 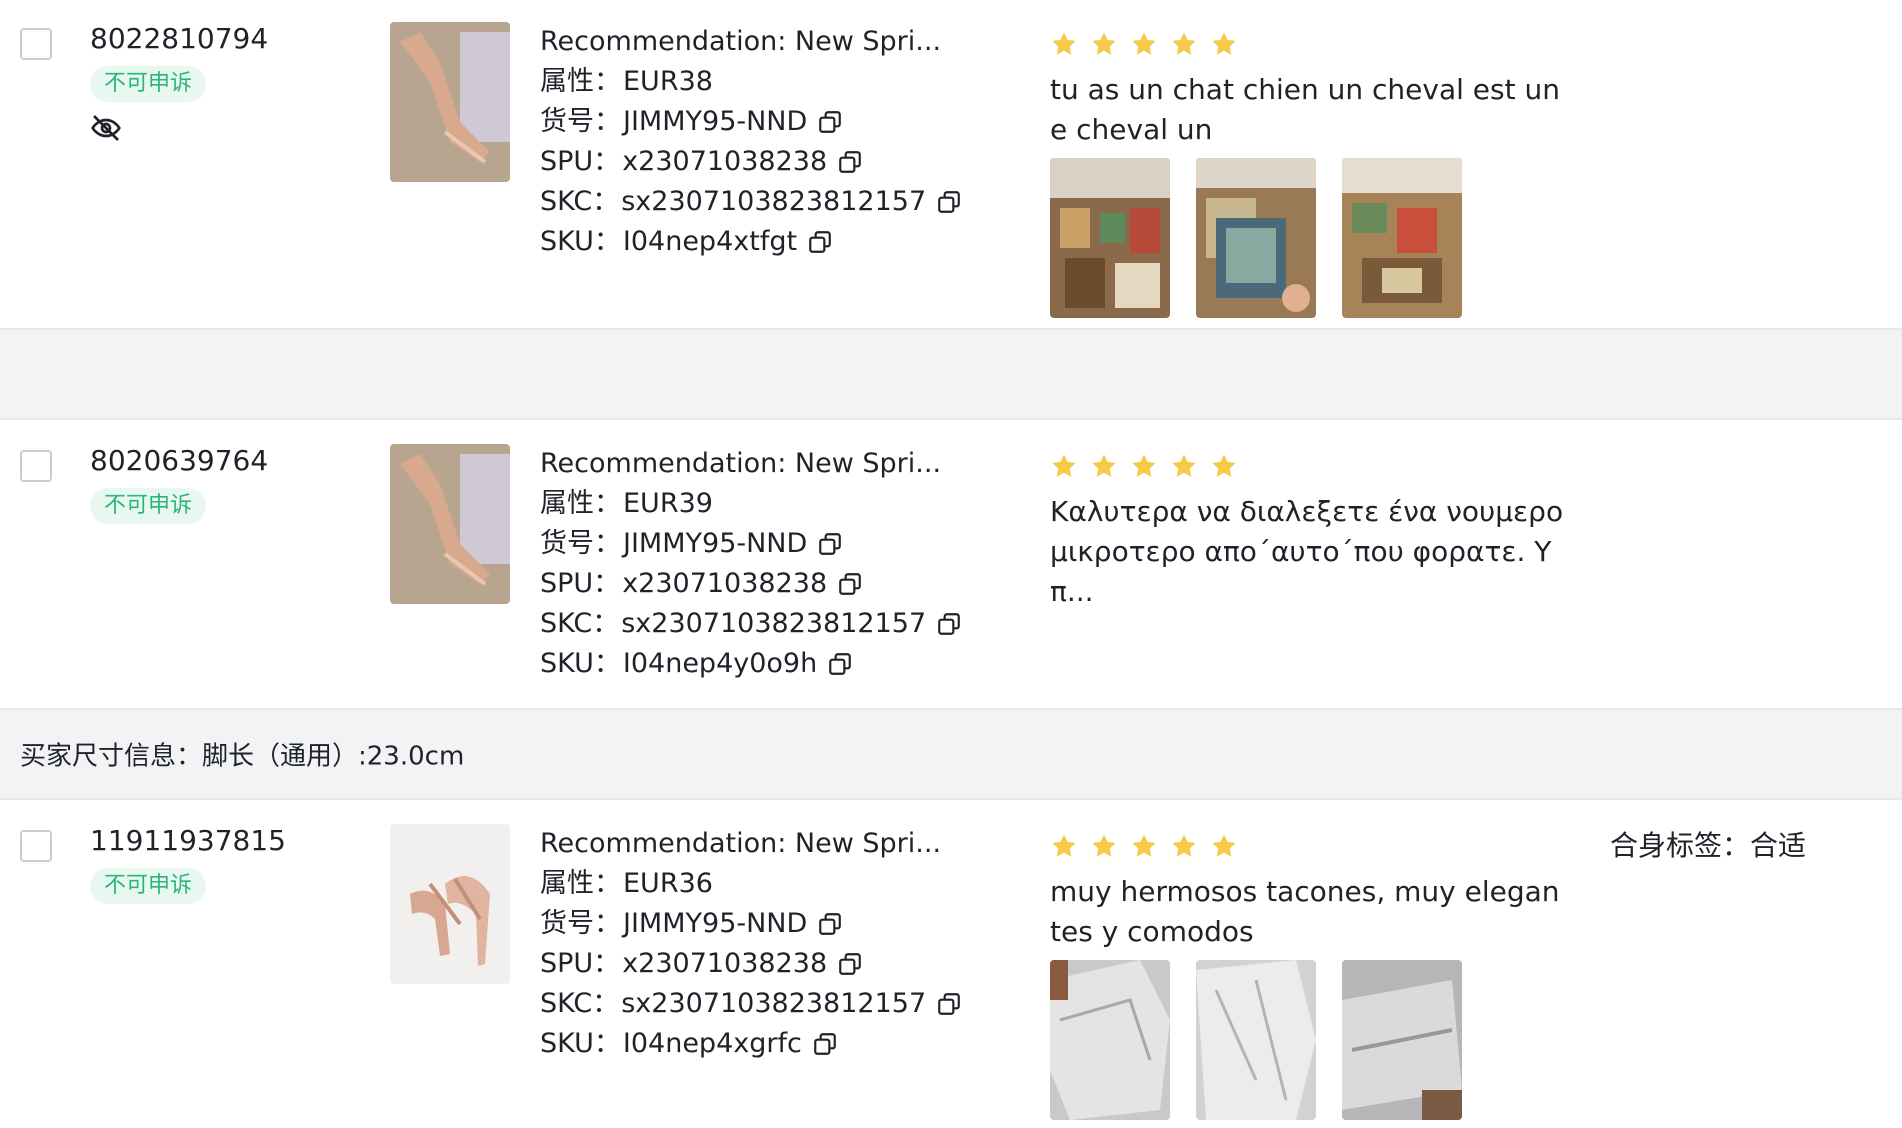 I want to click on review-id: 11911937815, so click(x=188, y=840).